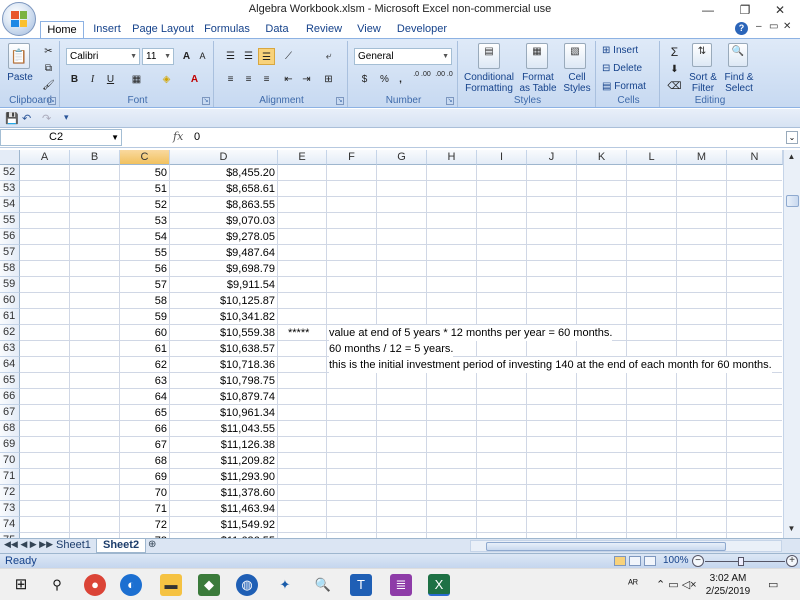 The image size is (800, 600). Describe the element at coordinates (224, 445) in the screenshot. I see `cell-d: $11,126.38` at that location.